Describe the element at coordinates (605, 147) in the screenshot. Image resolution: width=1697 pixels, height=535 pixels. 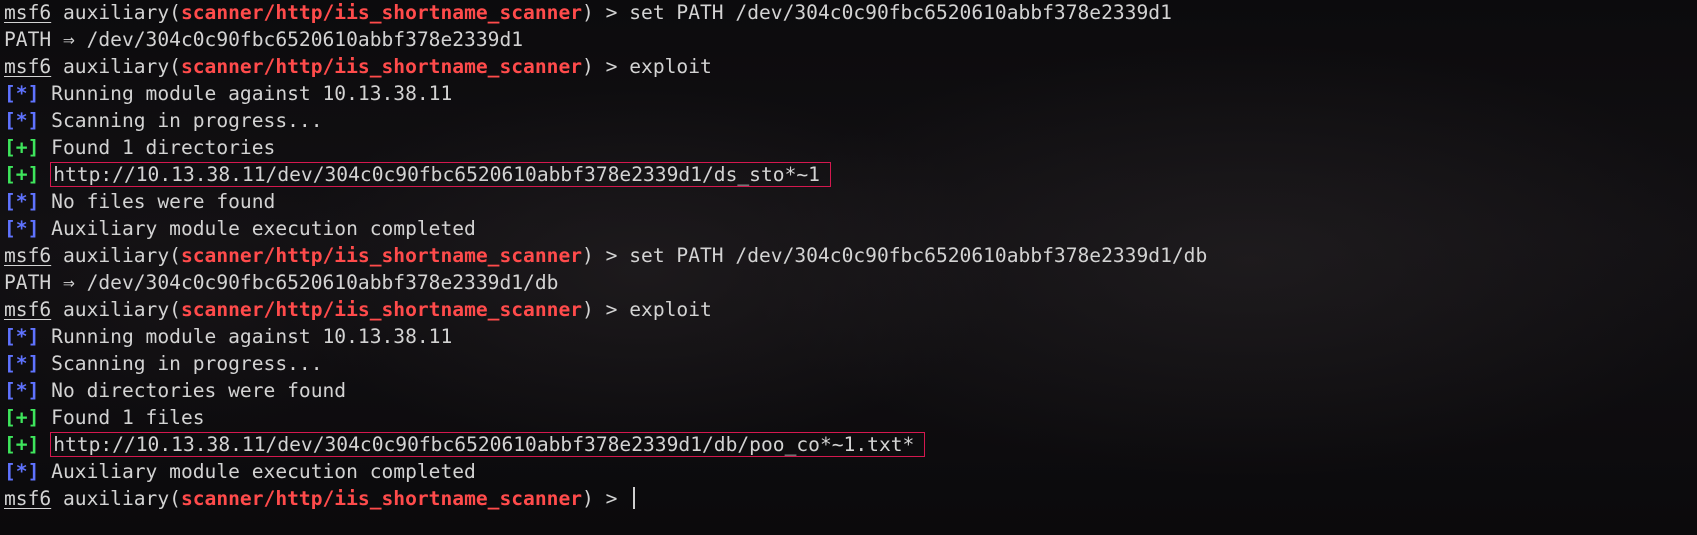
I see `output-line: [+] Found 1 directories` at that location.